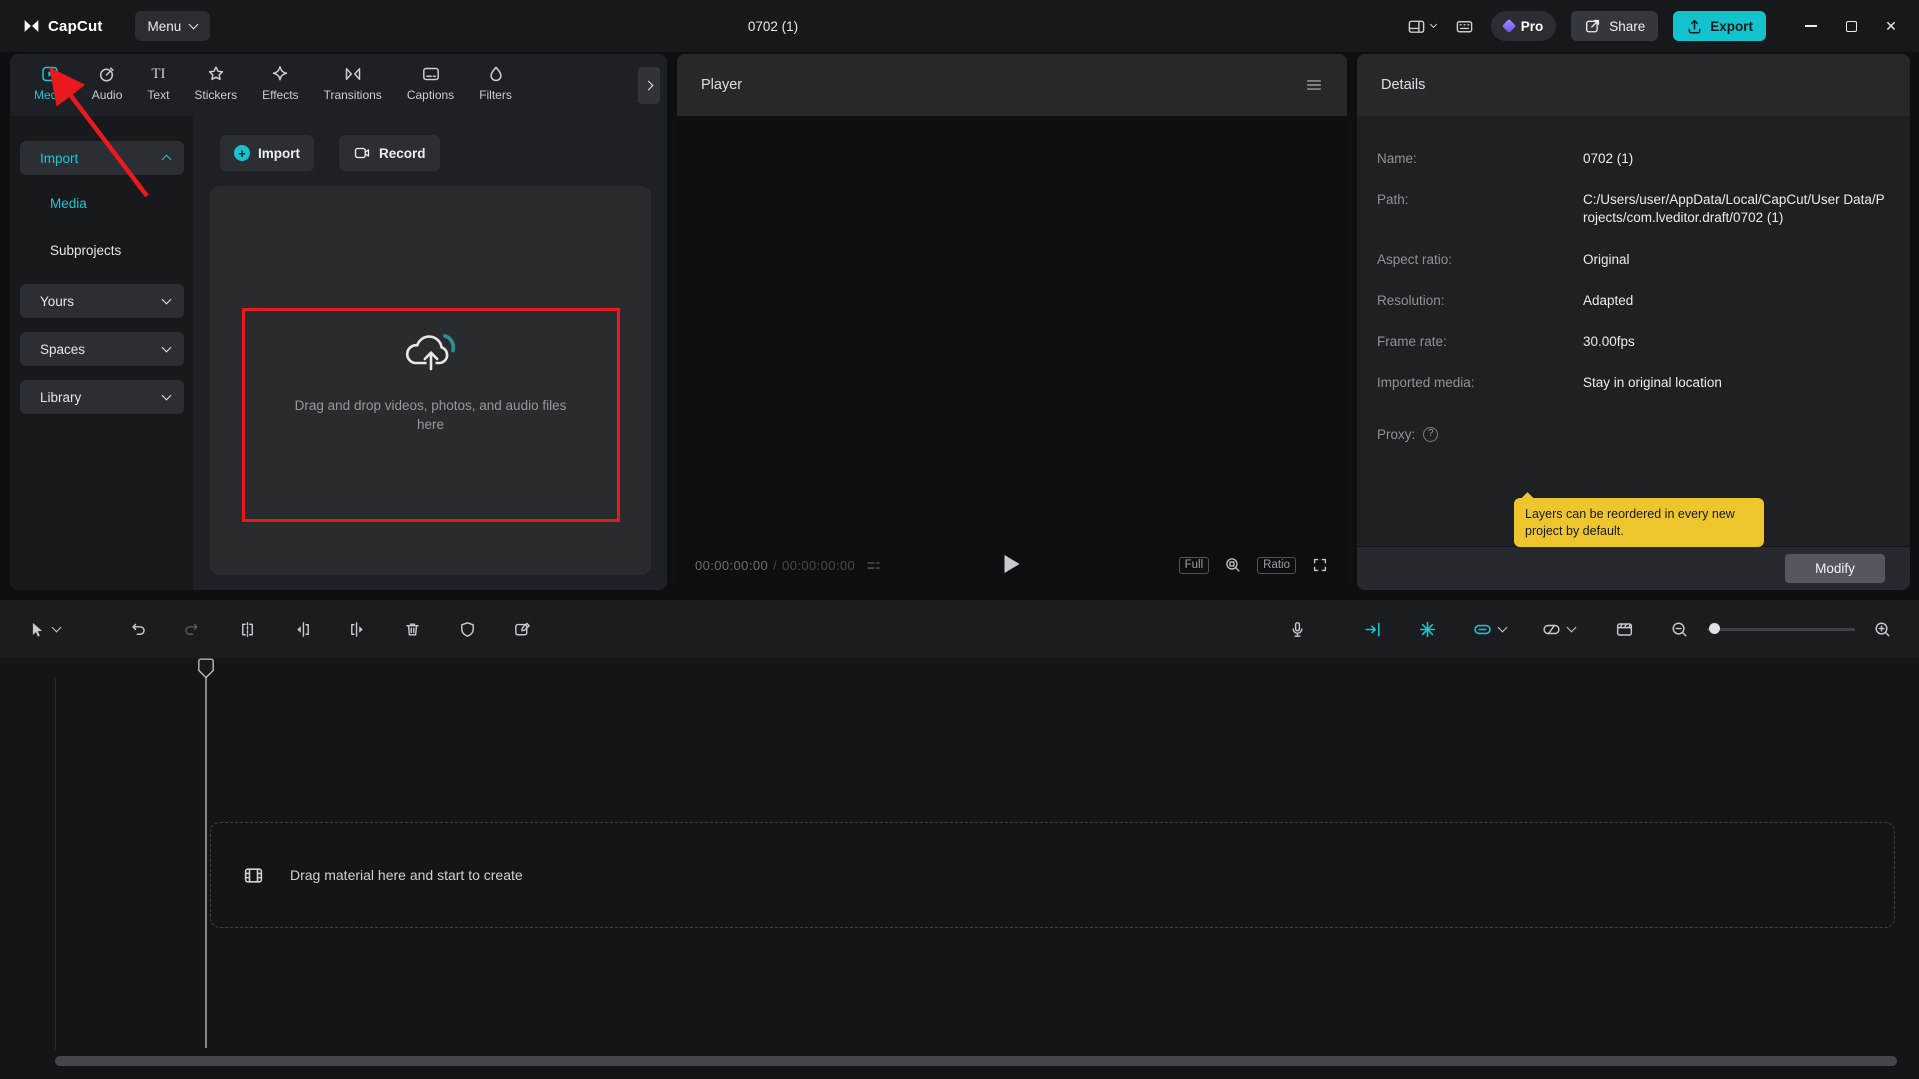 Image resolution: width=1919 pixels, height=1079 pixels. I want to click on zoom-in-button, so click(1882, 629).